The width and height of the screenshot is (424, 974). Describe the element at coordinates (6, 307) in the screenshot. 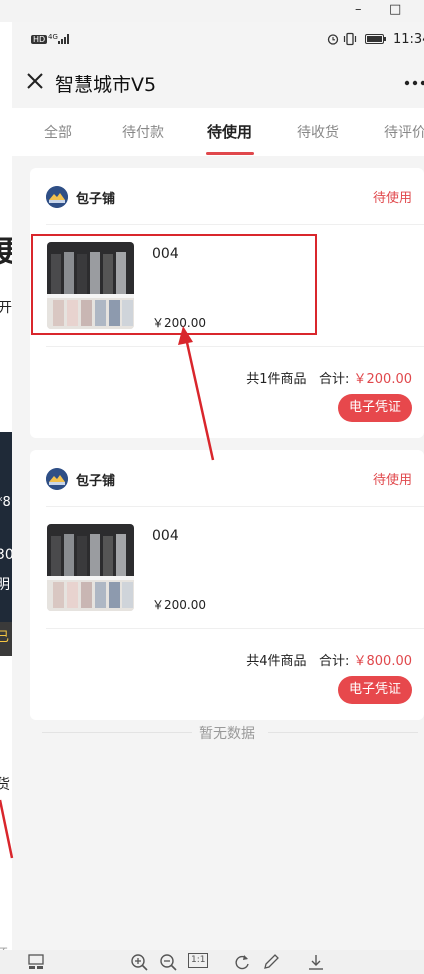

I see `background-fragment: 开` at that location.